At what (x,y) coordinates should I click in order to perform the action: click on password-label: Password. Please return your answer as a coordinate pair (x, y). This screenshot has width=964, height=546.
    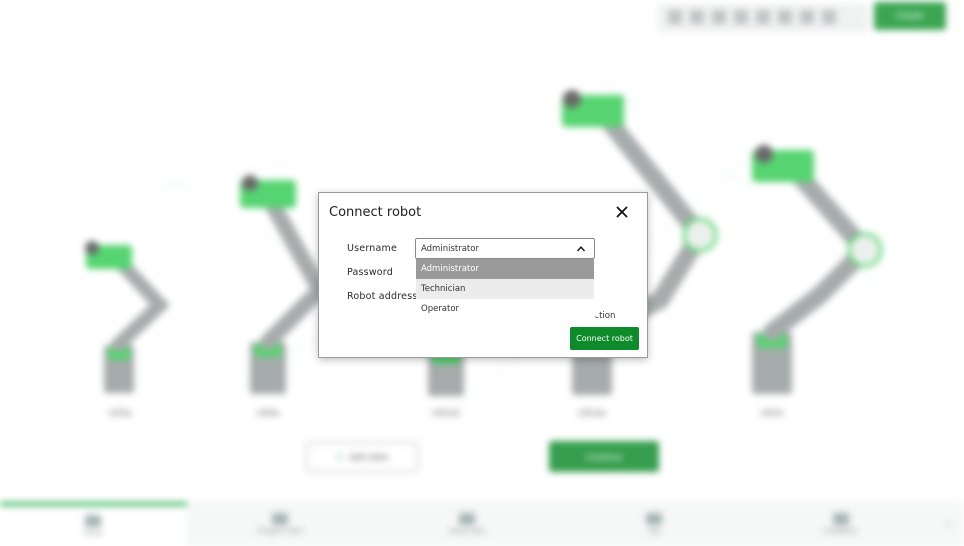
    Looking at the image, I should click on (370, 272).